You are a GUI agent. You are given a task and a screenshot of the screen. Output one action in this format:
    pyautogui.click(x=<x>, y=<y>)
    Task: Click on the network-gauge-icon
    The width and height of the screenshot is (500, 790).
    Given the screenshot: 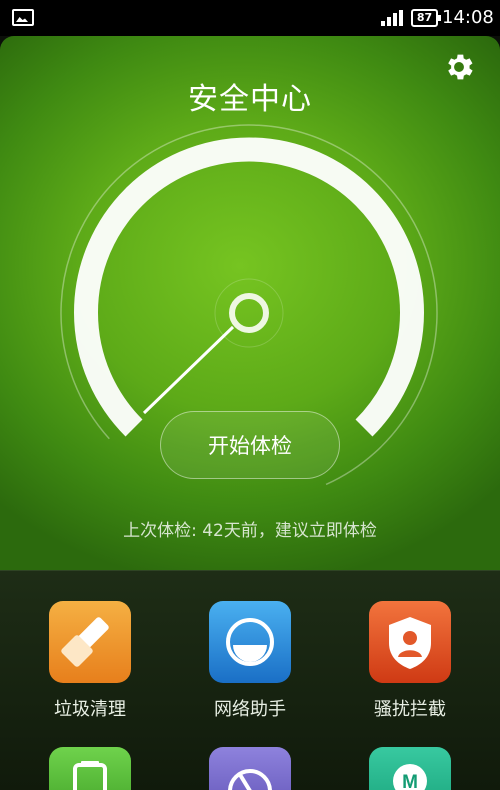 What is the action you would take?
    pyautogui.click(x=250, y=642)
    